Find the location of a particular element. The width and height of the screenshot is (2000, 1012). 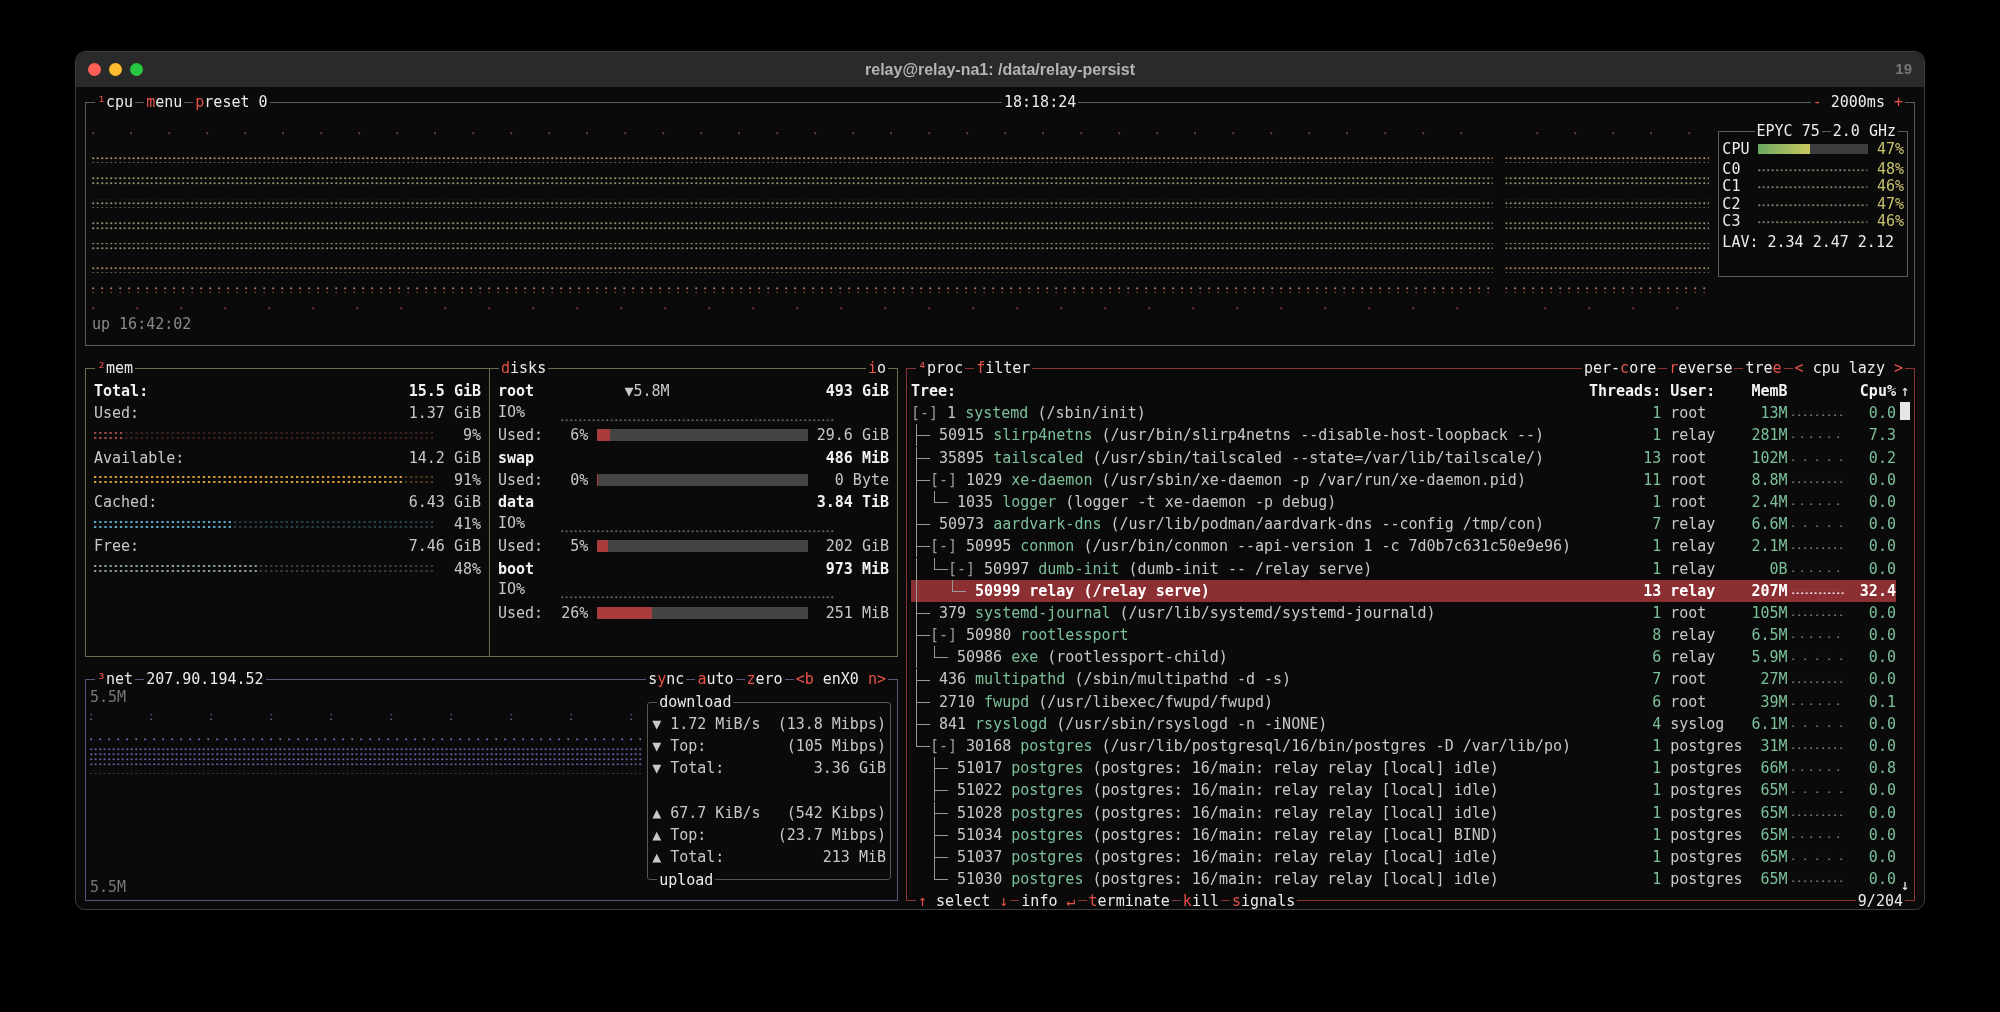

process-row: 841 rsyslogd (/usr/sbin/rsyslogd -n -iNONE) 4 syslog 6.1M 0.0 is located at coordinates (1403, 723).